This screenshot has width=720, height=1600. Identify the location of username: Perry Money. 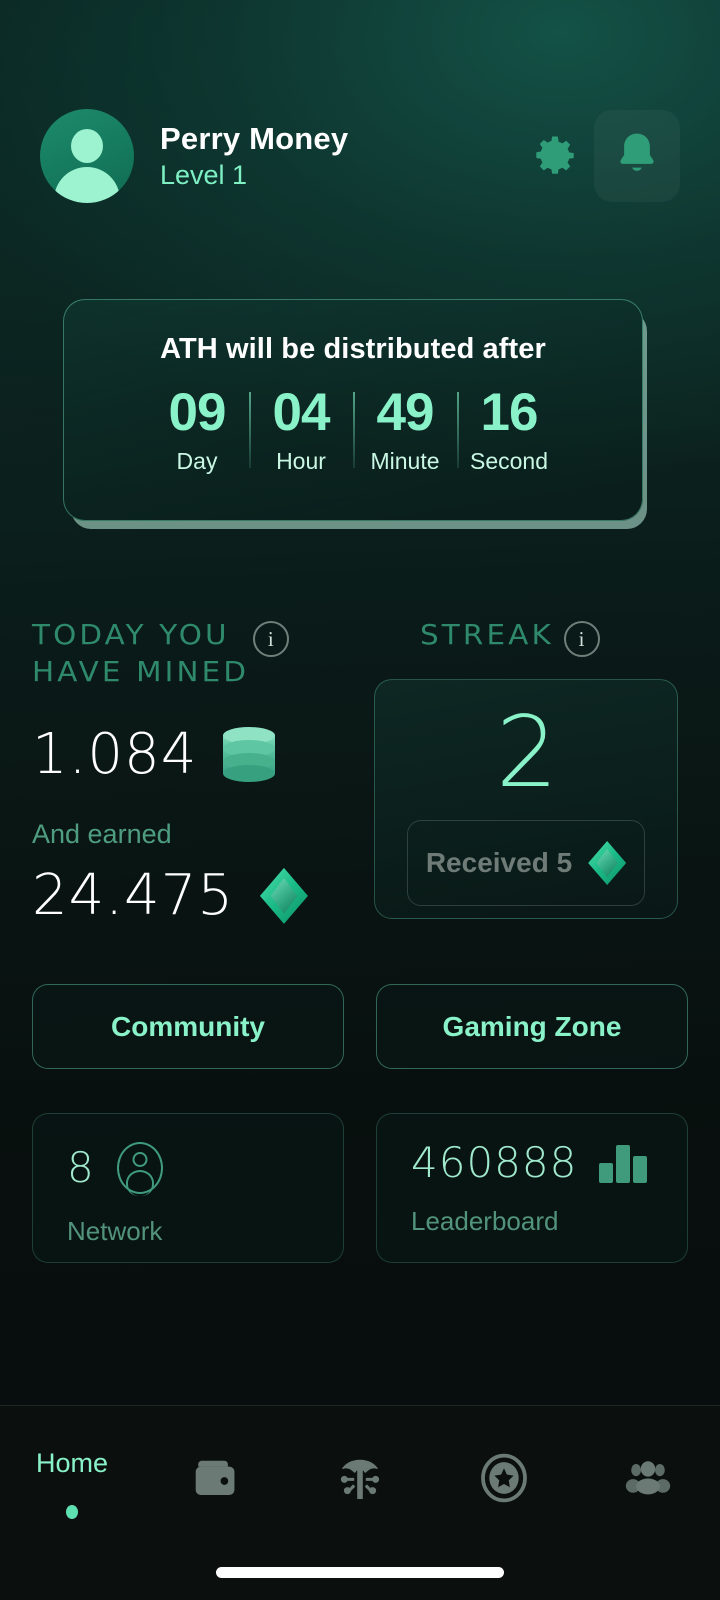
(254, 138).